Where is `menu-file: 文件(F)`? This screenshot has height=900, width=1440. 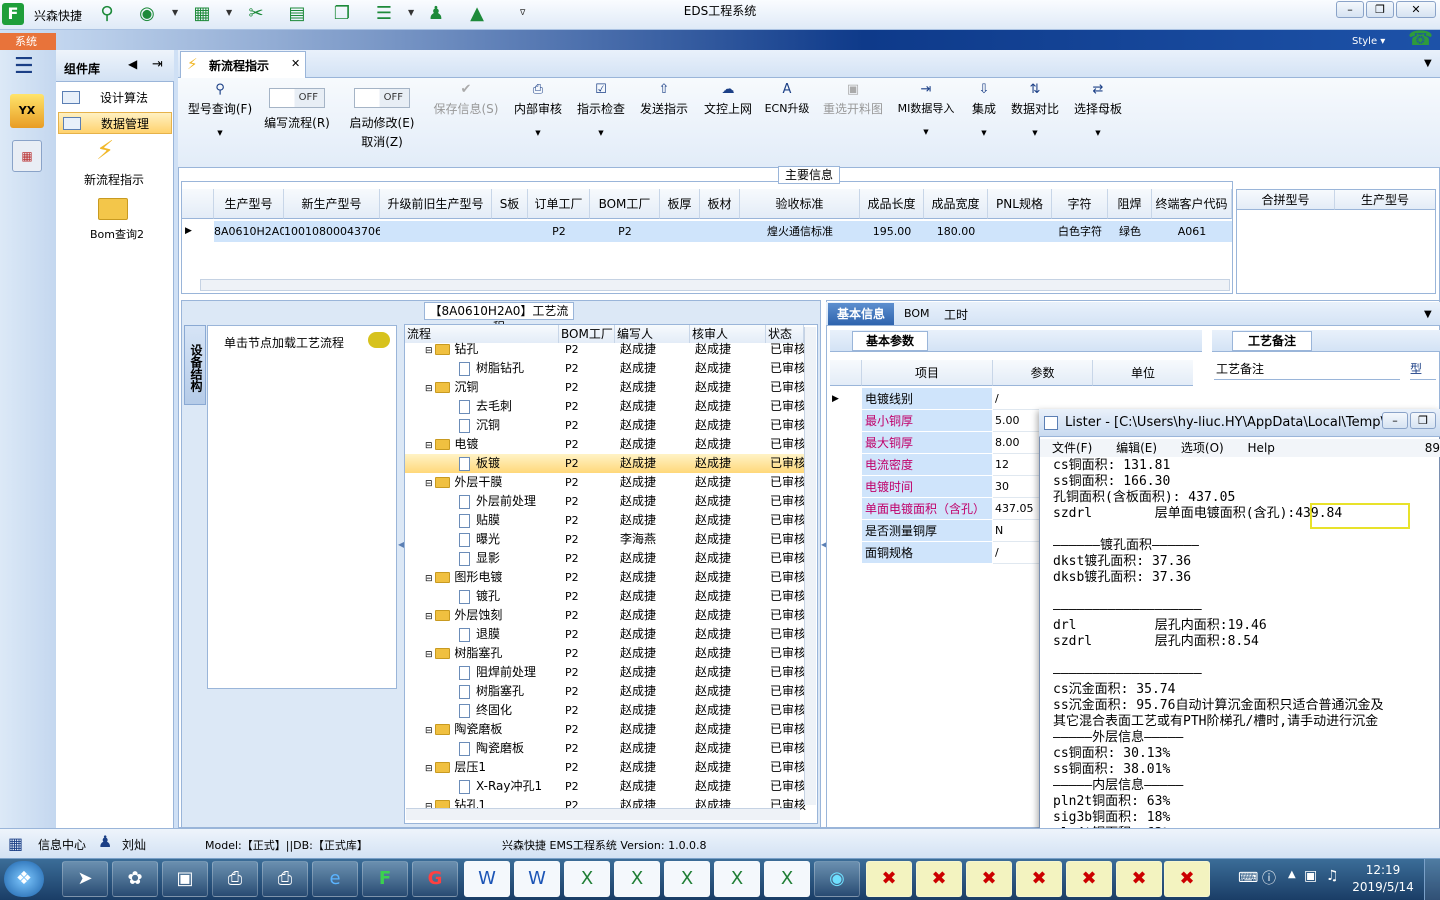
menu-file: 文件(F) is located at coordinates (1072, 448).